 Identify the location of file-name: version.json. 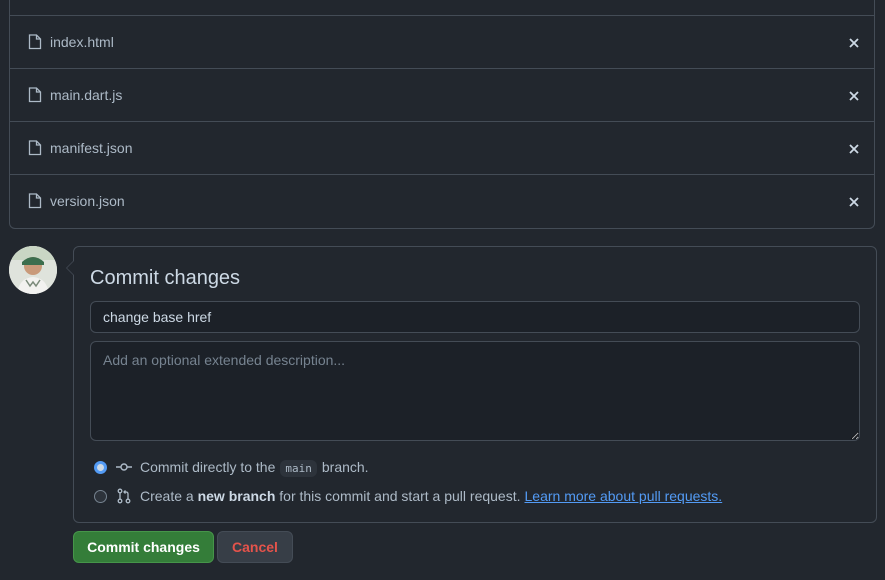
(87, 201).